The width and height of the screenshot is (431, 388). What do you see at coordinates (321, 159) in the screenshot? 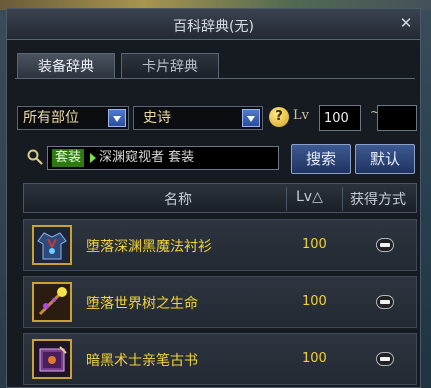
I see `search-button: 搜索` at bounding box center [321, 159].